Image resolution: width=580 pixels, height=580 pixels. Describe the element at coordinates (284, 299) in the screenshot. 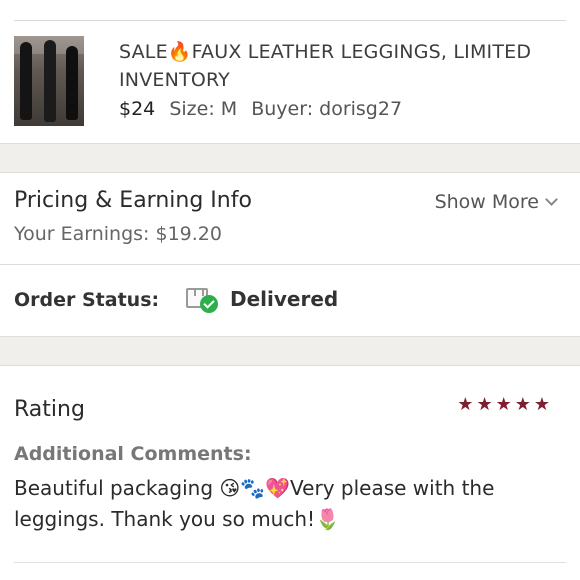

I see `order-status-value: Delivered` at that location.